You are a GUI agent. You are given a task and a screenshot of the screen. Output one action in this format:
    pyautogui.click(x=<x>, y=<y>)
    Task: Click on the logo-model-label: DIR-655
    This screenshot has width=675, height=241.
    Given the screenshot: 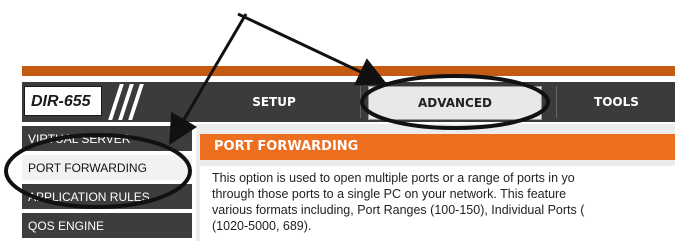 What is the action you would take?
    pyautogui.click(x=63, y=101)
    